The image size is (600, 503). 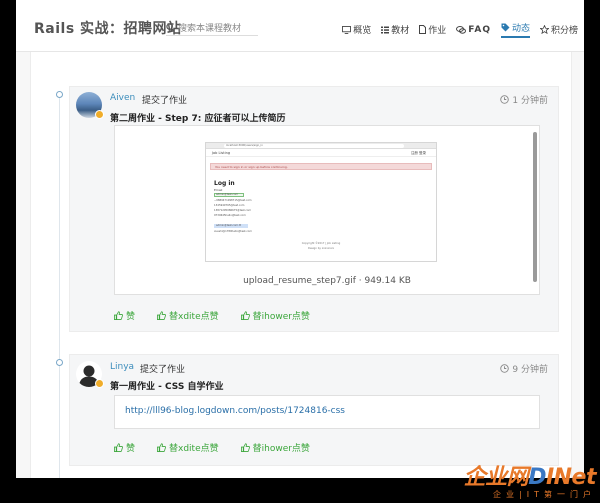 I want to click on nav-label: 教材, so click(x=400, y=31).